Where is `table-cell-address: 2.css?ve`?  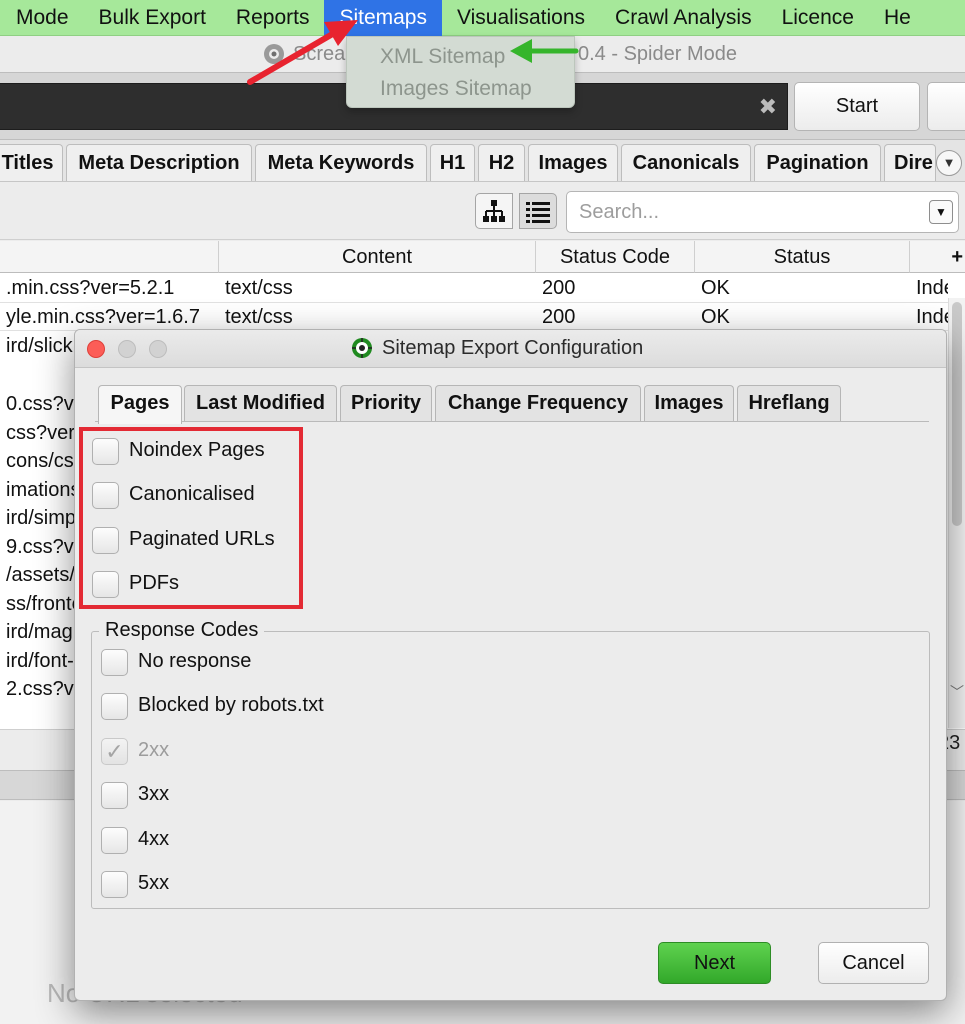
table-cell-address: 2.css?ve is located at coordinates (40, 689).